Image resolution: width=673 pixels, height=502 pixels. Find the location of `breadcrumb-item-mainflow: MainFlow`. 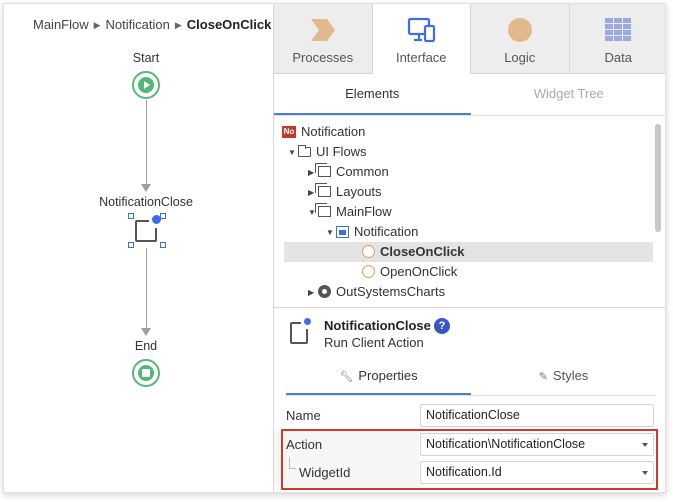

breadcrumb-item-mainflow: MainFlow is located at coordinates (61, 24).